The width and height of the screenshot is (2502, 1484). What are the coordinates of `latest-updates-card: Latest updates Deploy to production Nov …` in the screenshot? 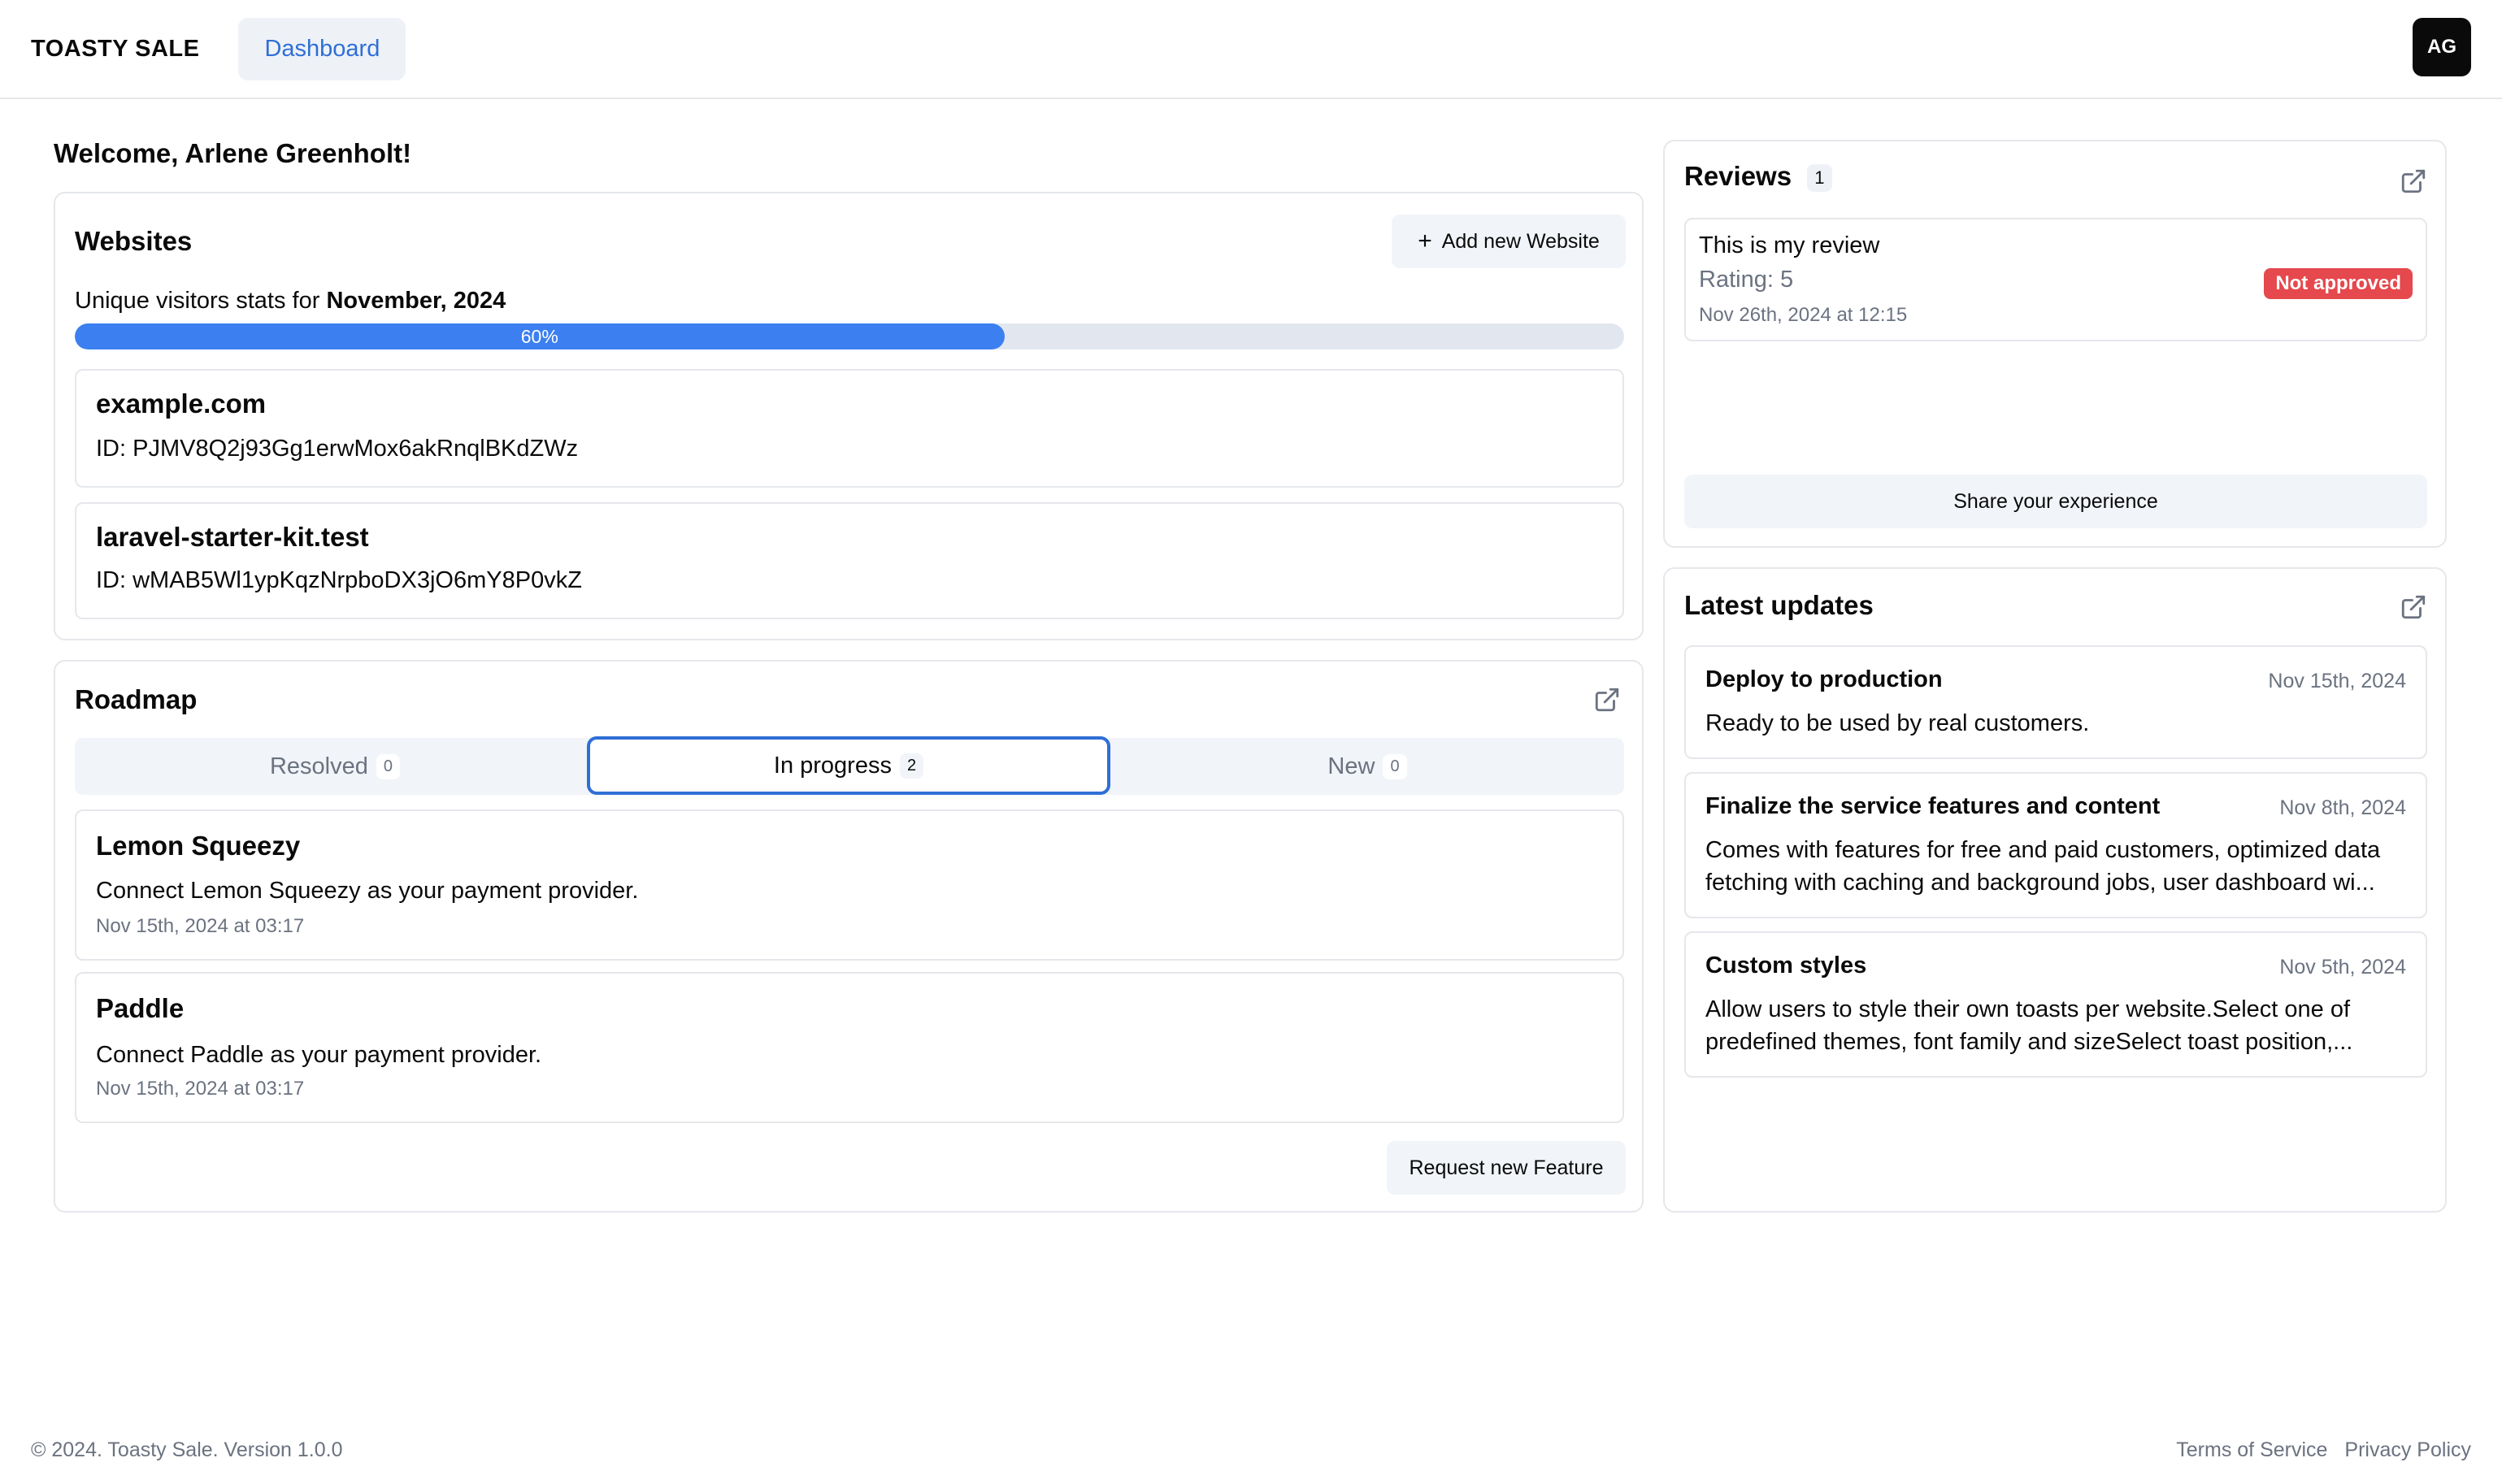 It's located at (2055, 890).